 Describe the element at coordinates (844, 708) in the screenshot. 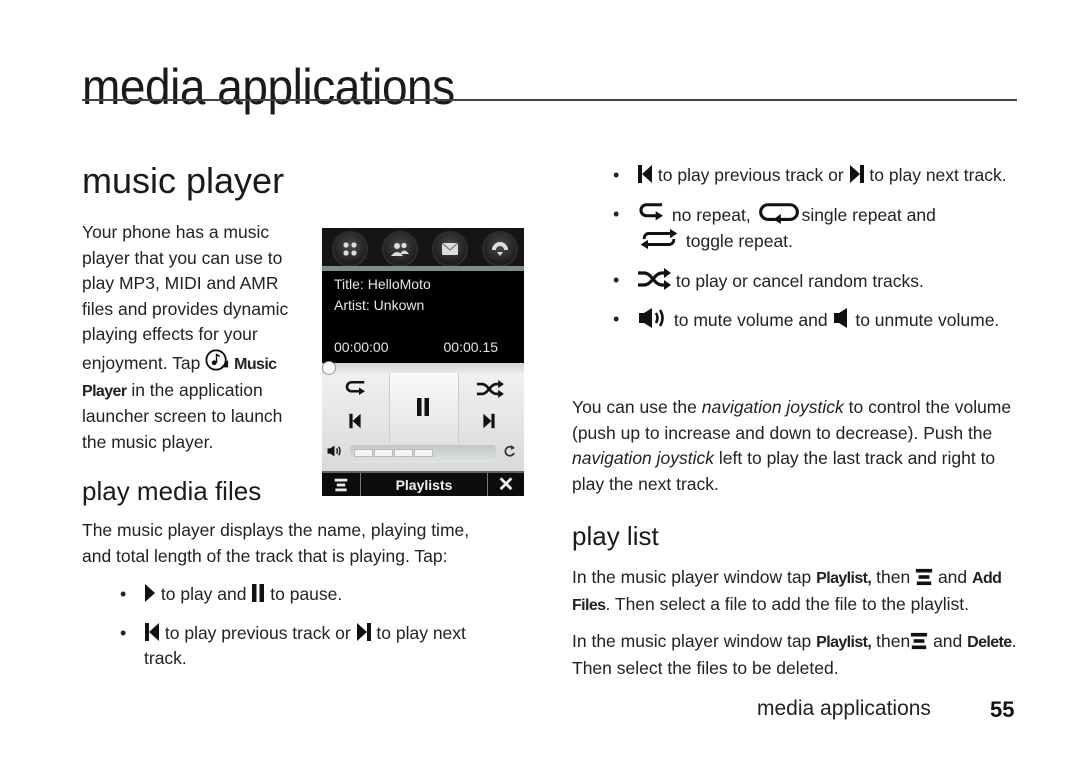

I see `footer-section-label: media applications` at that location.